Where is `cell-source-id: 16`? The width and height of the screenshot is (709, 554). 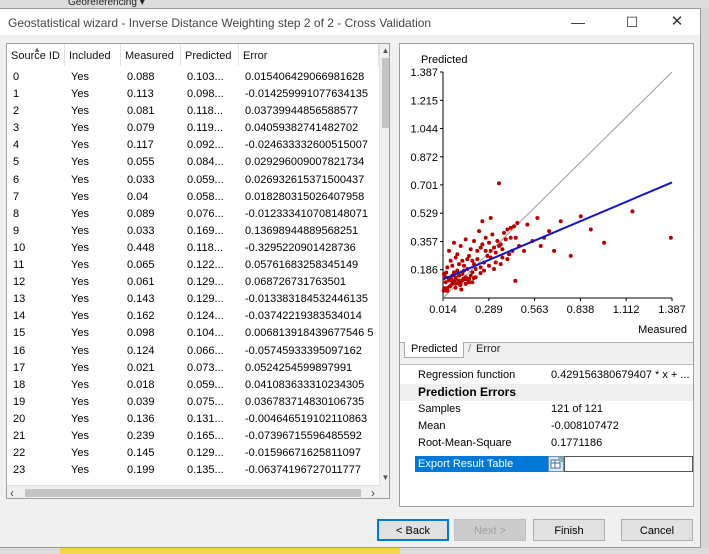 cell-source-id: 16 is located at coordinates (19, 350).